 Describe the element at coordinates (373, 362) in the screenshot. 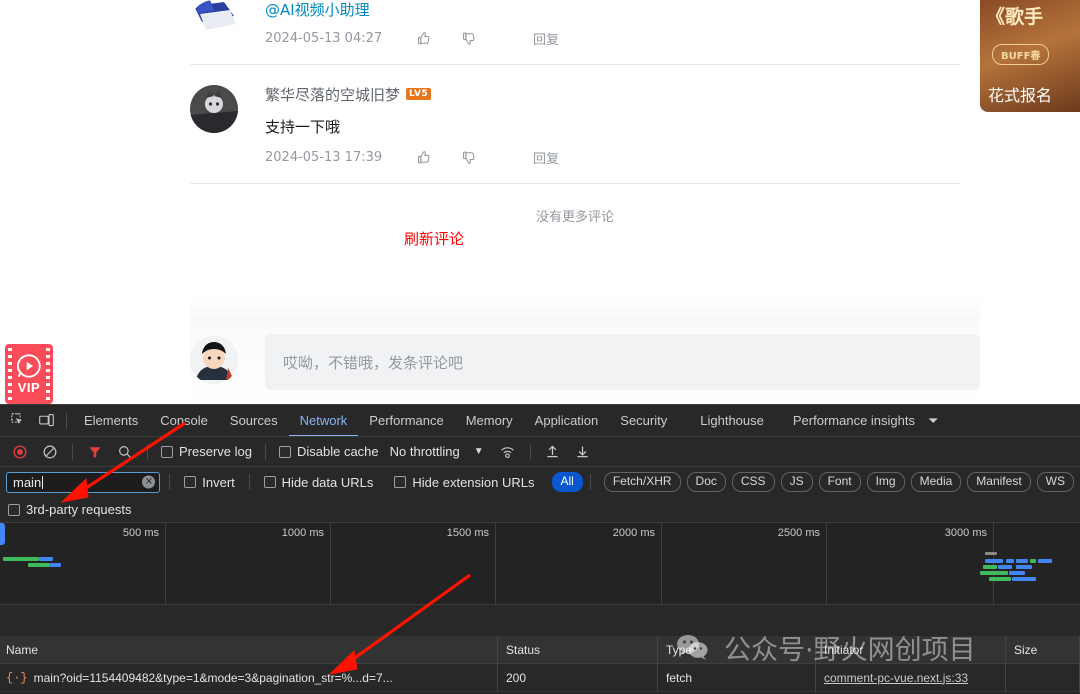

I see `comment-input-placeholder: 哎呦，不错哦，发条评论吧` at that location.